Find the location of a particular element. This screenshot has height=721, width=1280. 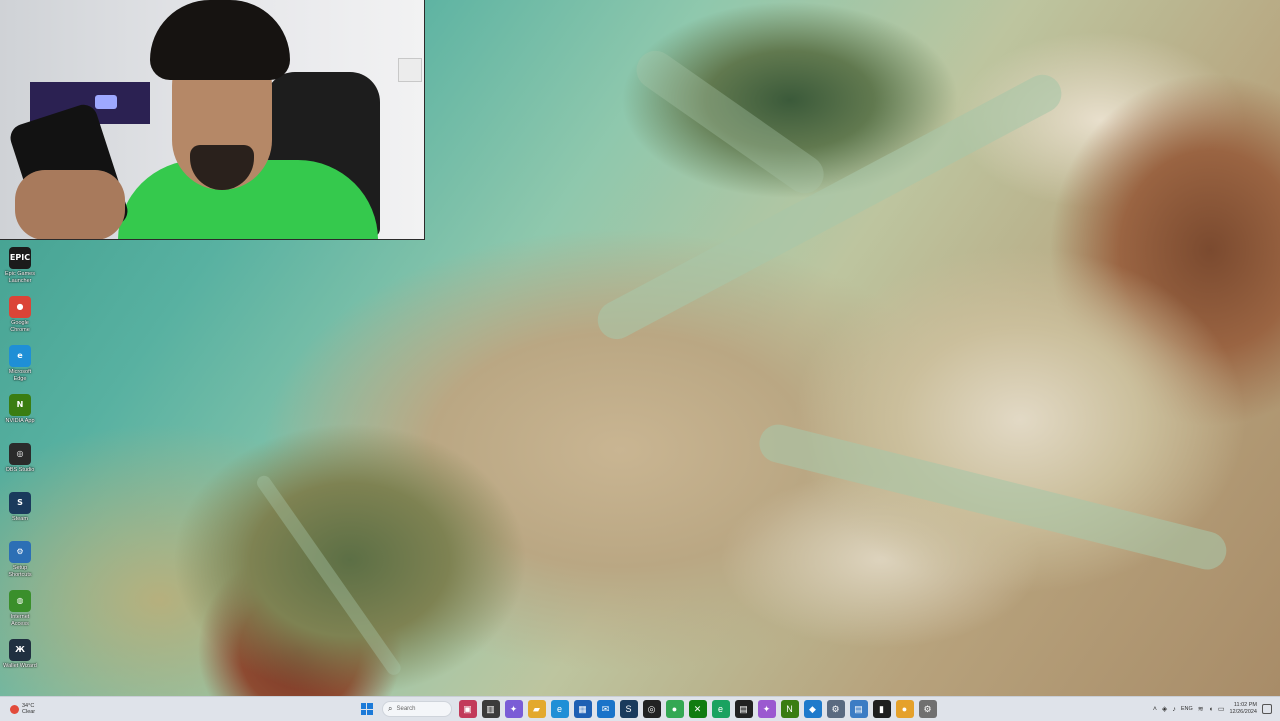

desktop-shortcut: ◍ Internet Access is located at coordinates (20, 608).